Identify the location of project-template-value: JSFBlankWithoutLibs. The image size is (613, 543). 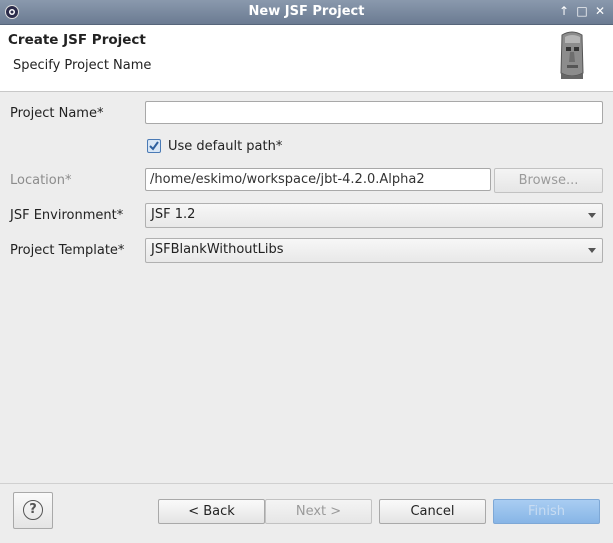
(217, 249).